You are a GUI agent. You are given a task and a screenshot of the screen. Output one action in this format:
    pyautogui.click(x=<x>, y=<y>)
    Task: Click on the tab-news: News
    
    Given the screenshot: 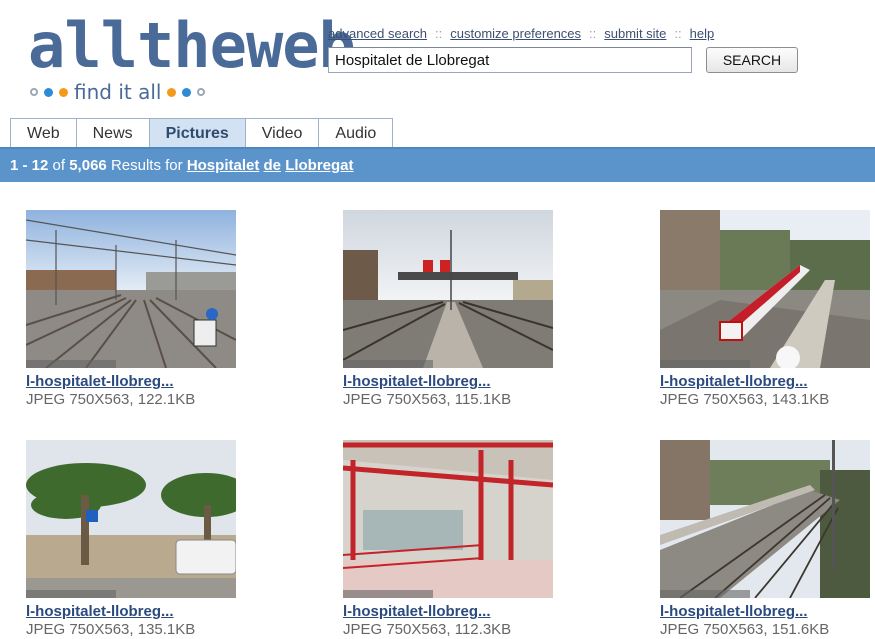 What is the action you would take?
    pyautogui.click(x=113, y=133)
    